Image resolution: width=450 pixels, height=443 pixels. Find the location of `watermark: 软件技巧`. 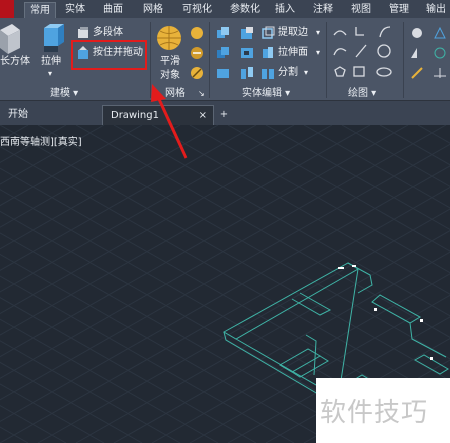

watermark: 软件技巧 is located at coordinates (383, 410).